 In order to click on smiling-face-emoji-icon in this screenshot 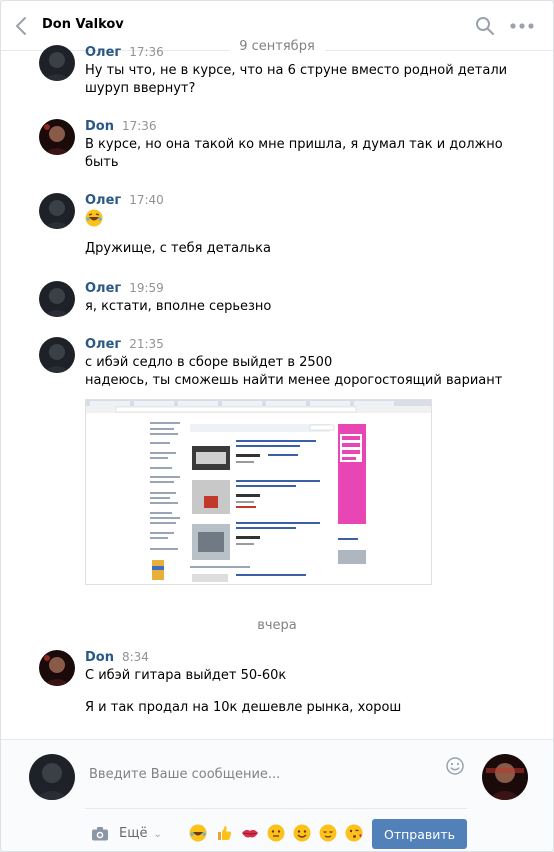, I will do `click(302, 833)`.